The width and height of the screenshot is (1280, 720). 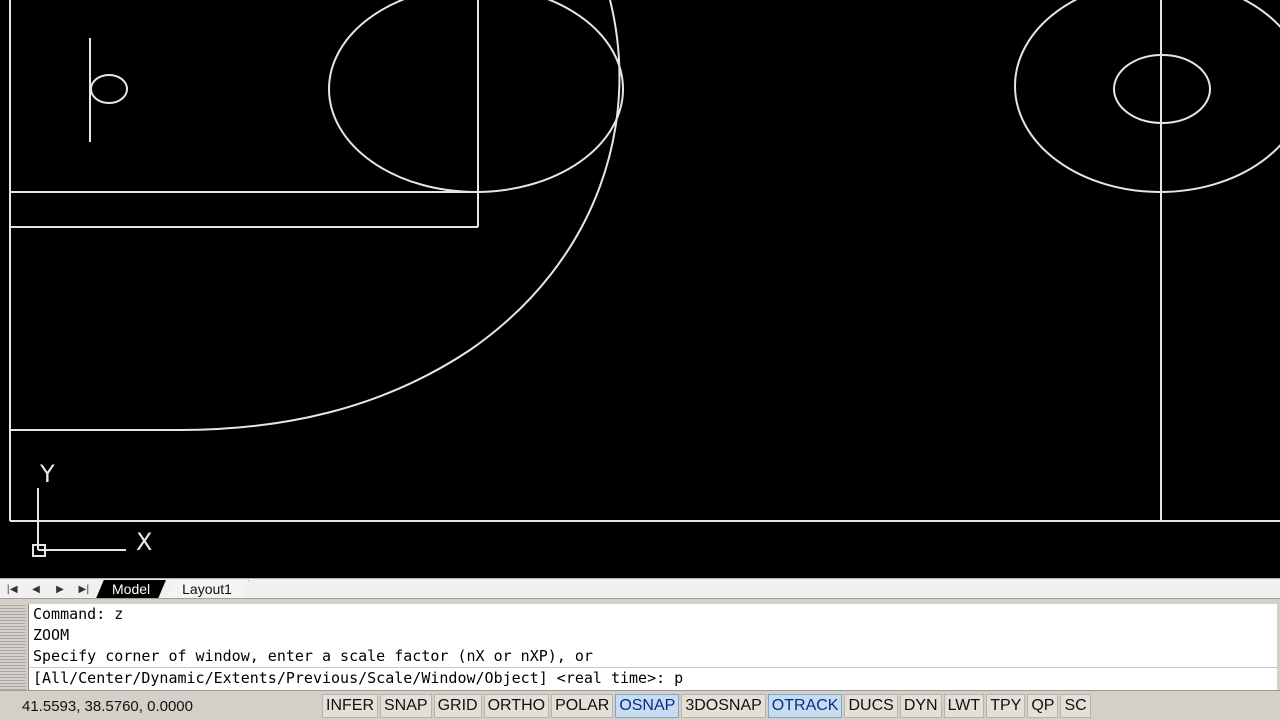 I want to click on qp-toggle: QP, so click(x=1043, y=706).